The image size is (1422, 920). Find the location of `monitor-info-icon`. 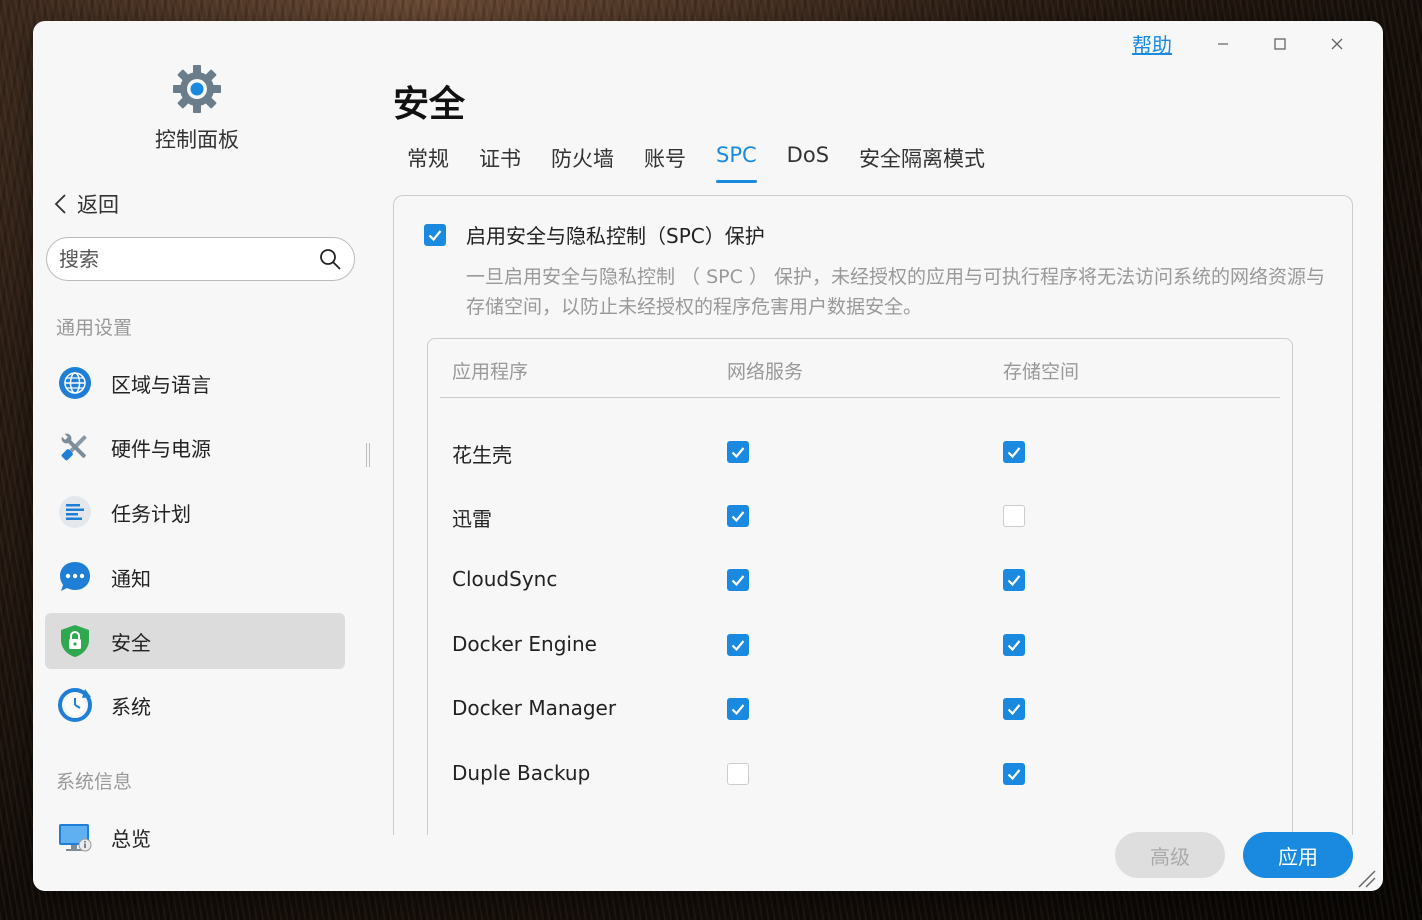

monitor-info-icon is located at coordinates (75, 838).